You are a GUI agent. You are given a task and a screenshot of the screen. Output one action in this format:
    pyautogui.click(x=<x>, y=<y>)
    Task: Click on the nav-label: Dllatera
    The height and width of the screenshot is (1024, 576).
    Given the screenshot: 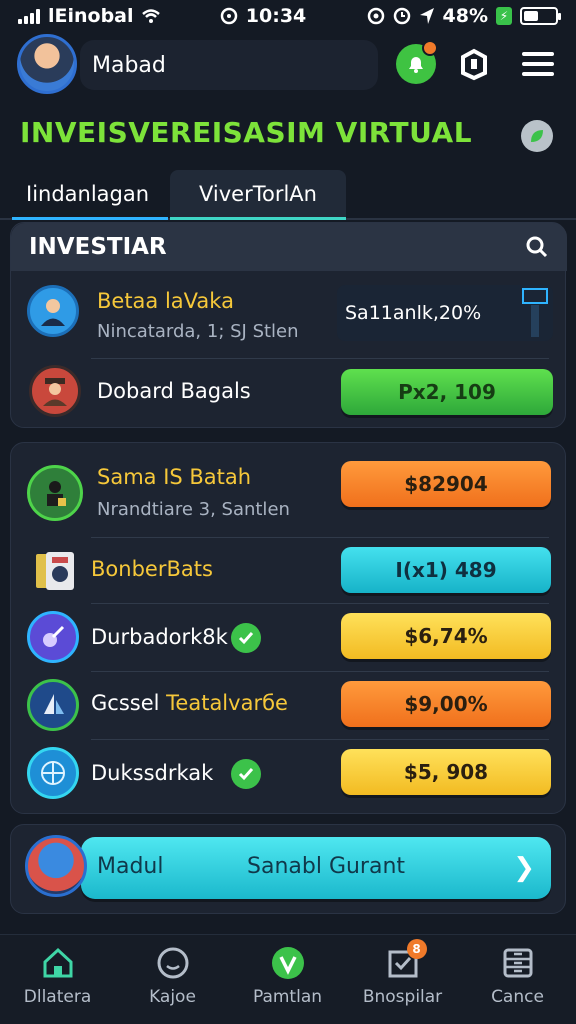 What is the action you would take?
    pyautogui.click(x=57, y=997)
    